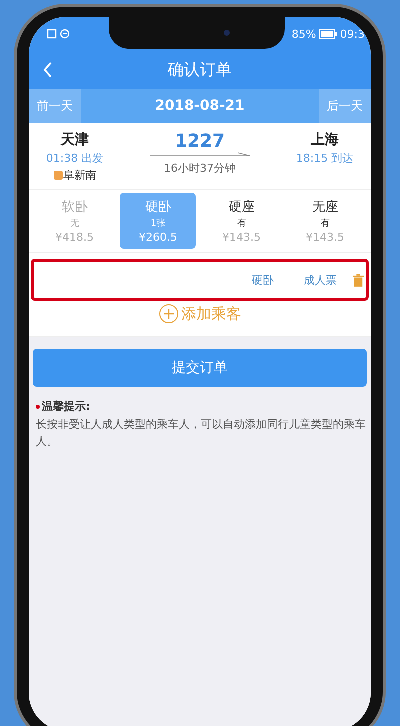  What do you see at coordinates (352, 34) in the screenshot?
I see `clock: 09:3` at bounding box center [352, 34].